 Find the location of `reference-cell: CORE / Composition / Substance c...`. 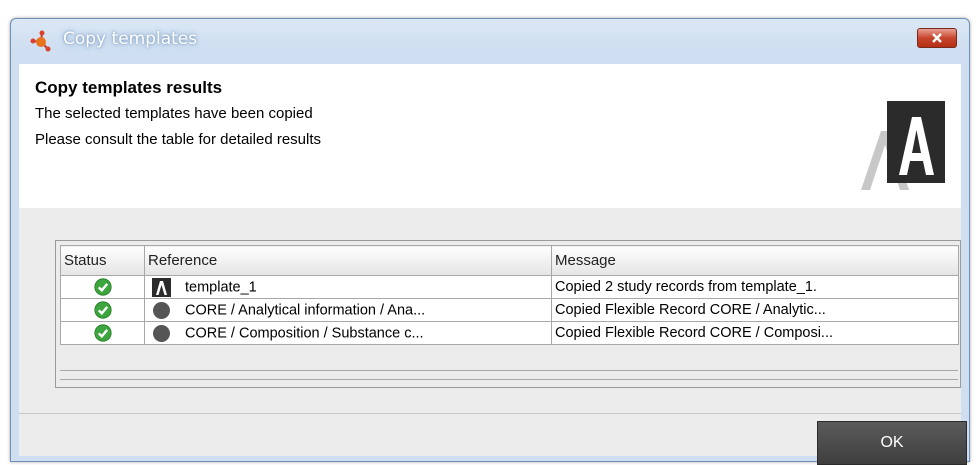

reference-cell: CORE / Composition / Substance c... is located at coordinates (348, 333).